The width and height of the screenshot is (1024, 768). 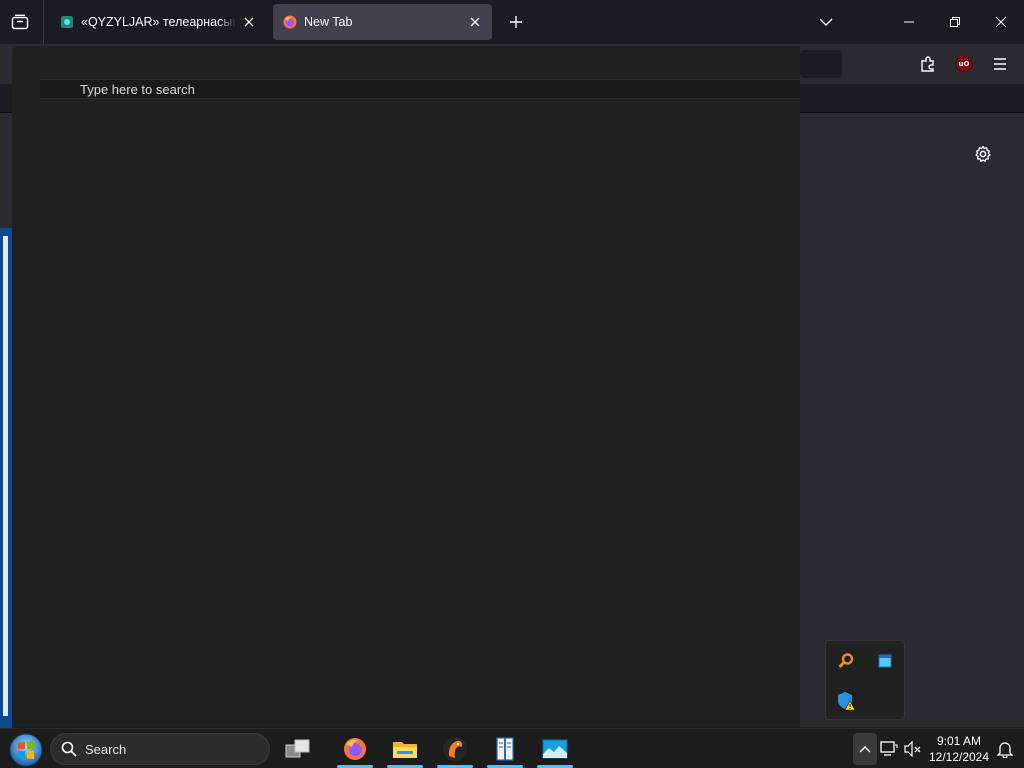 What do you see at coordinates (959, 757) in the screenshot?
I see `clock-date: 12/12/2024` at bounding box center [959, 757].